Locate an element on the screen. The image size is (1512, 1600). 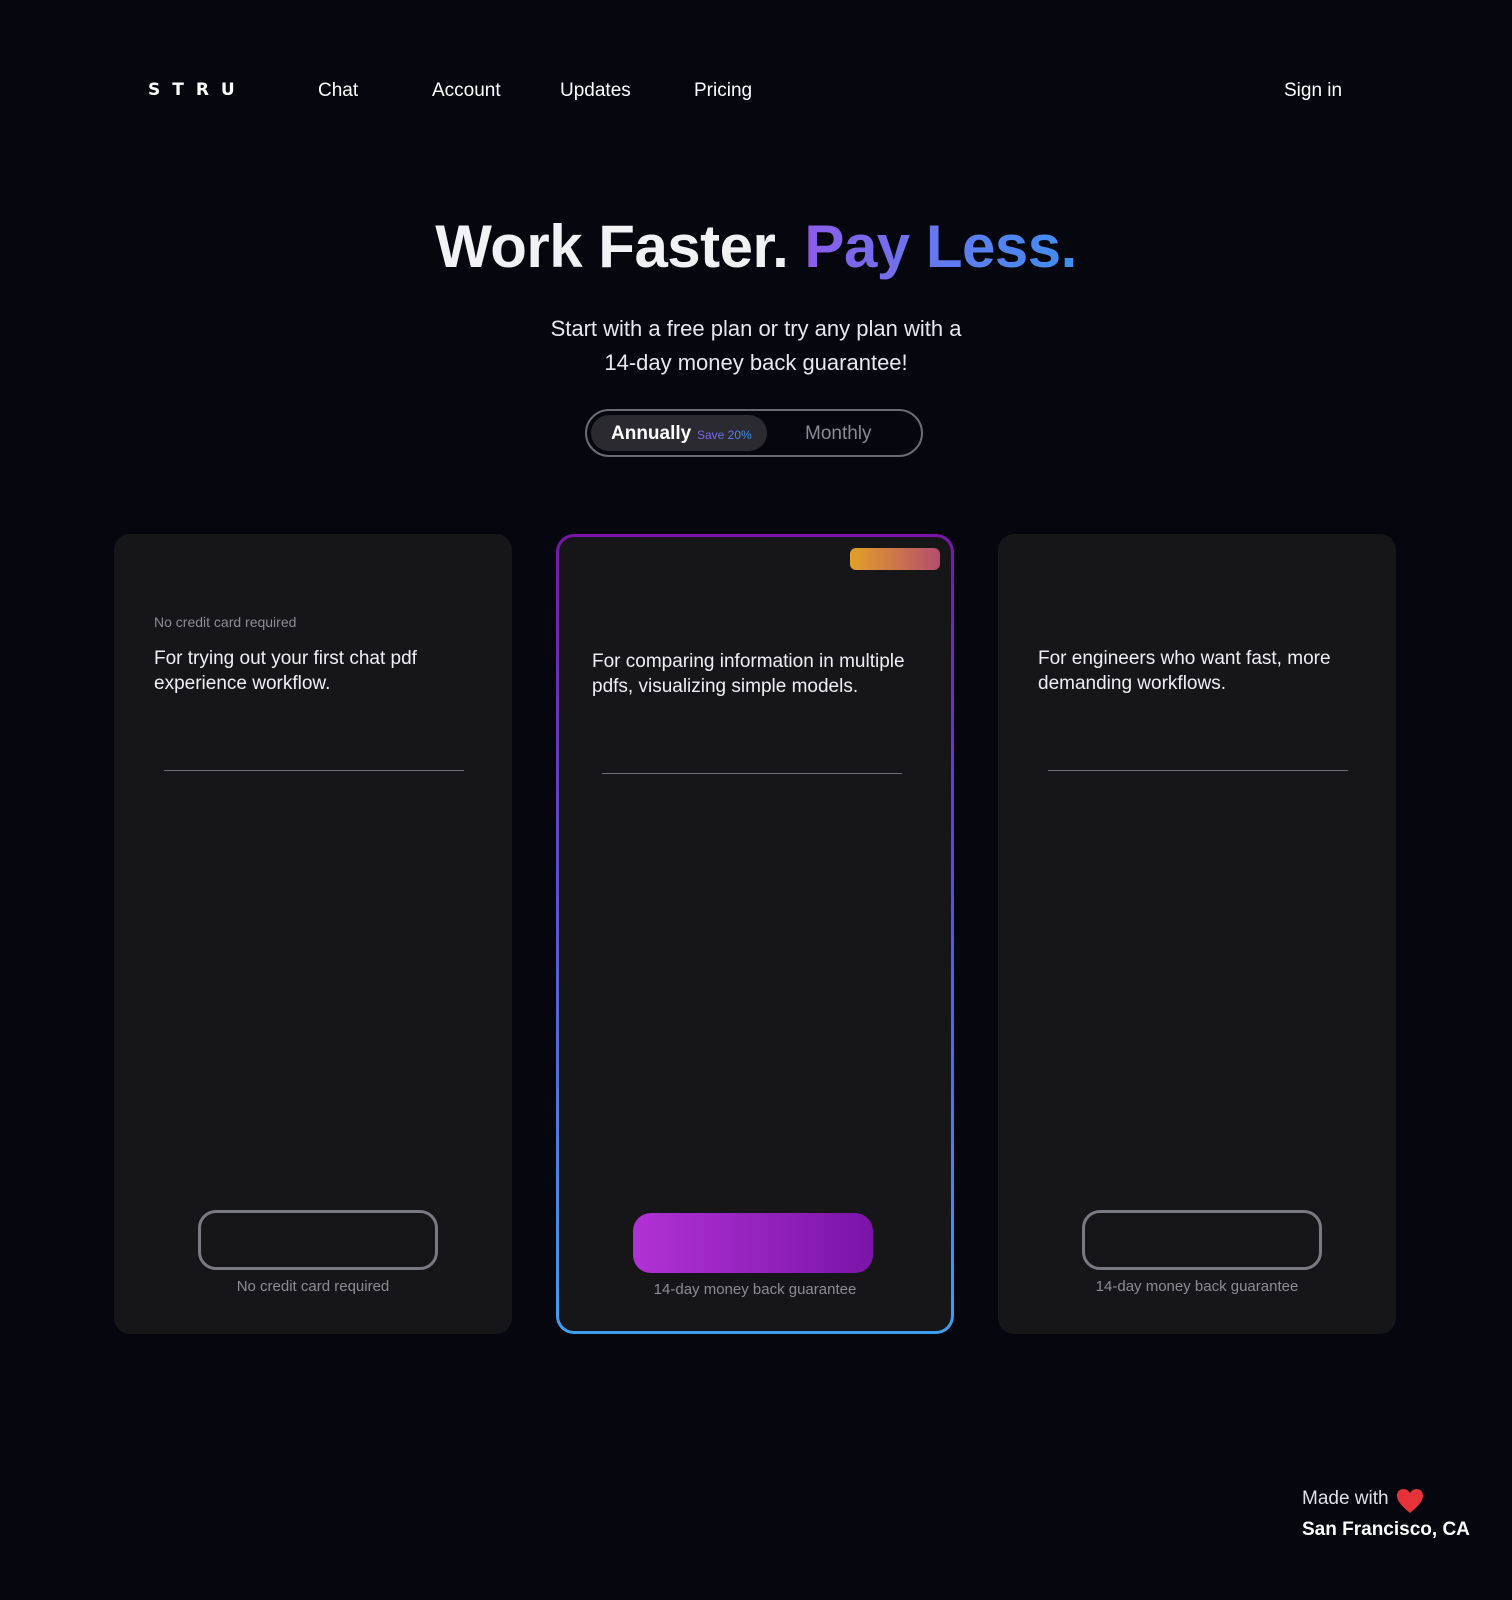
toggle-option-annually: Annually Save 20% is located at coordinates (679, 433).